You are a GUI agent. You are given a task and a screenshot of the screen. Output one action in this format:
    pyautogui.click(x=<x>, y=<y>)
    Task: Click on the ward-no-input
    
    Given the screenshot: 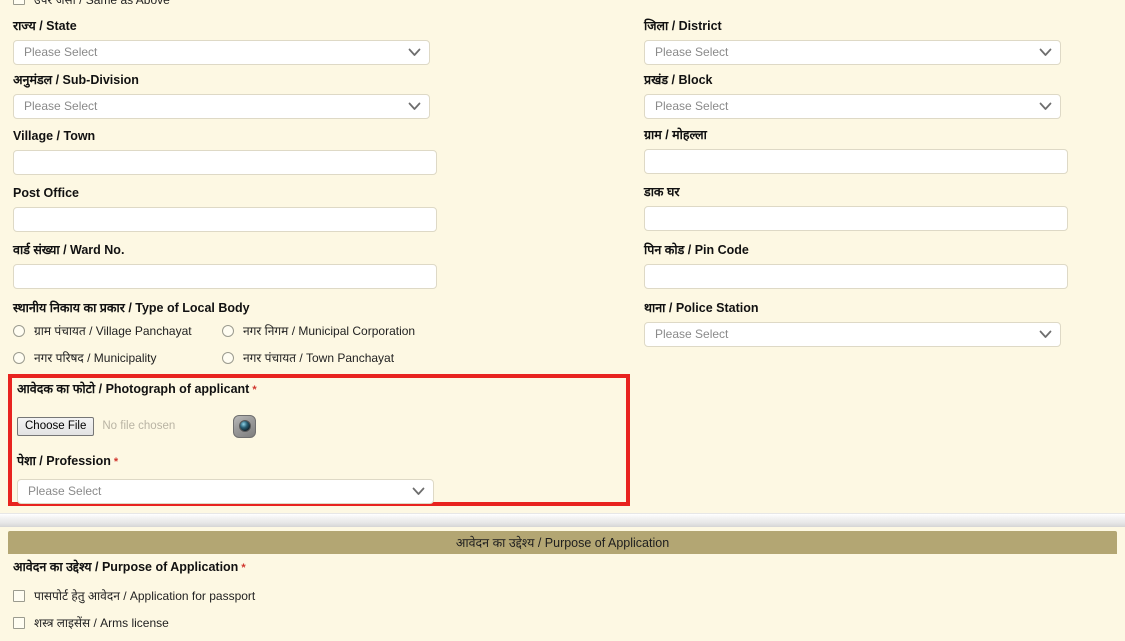 What is the action you would take?
    pyautogui.click(x=225, y=276)
    